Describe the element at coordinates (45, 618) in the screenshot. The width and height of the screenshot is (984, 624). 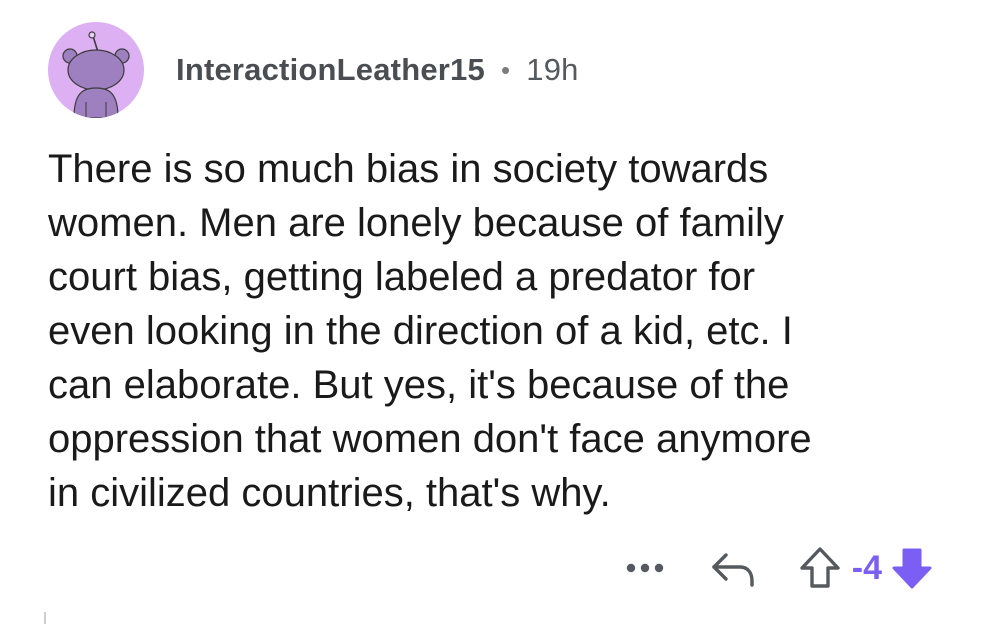
I see `thread-line` at that location.